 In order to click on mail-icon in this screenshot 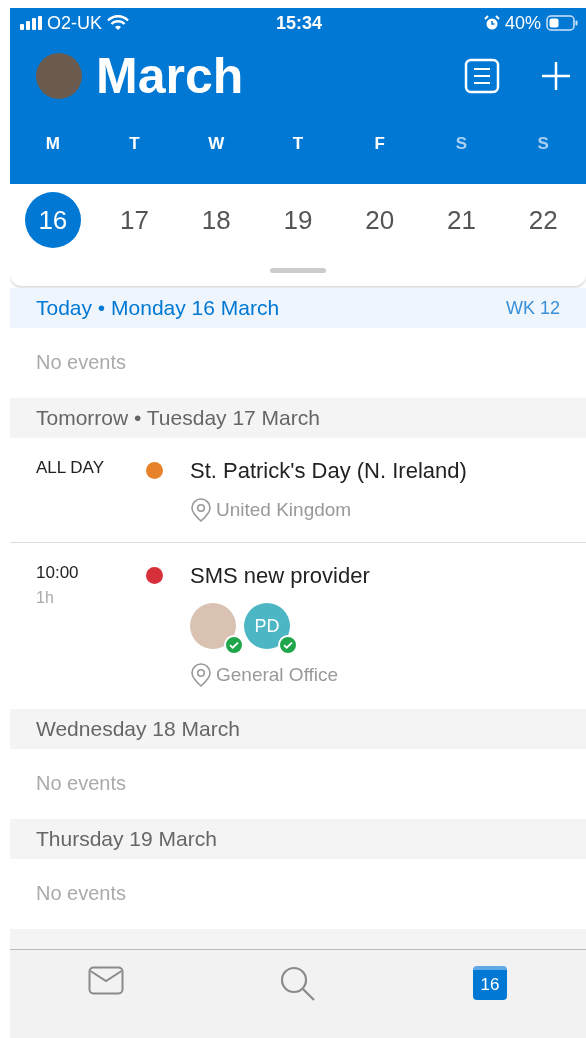, I will do `click(106, 980)`.